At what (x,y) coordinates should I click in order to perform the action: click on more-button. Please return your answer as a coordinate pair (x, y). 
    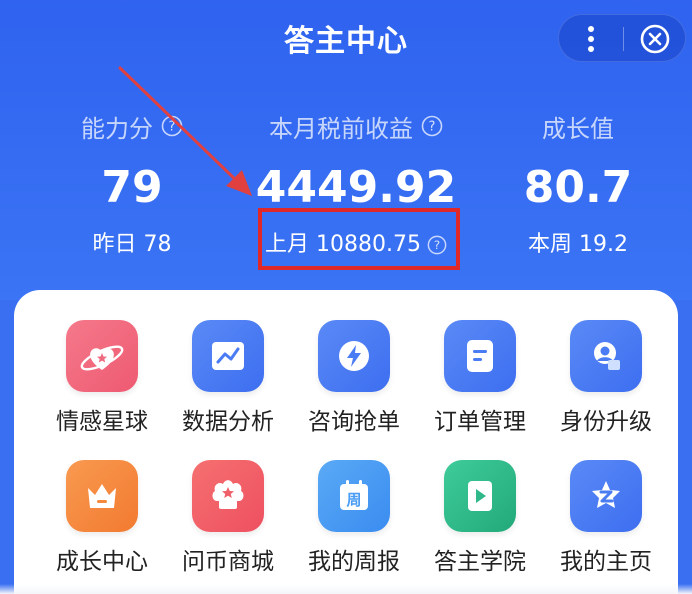
    Looking at the image, I should click on (591, 39).